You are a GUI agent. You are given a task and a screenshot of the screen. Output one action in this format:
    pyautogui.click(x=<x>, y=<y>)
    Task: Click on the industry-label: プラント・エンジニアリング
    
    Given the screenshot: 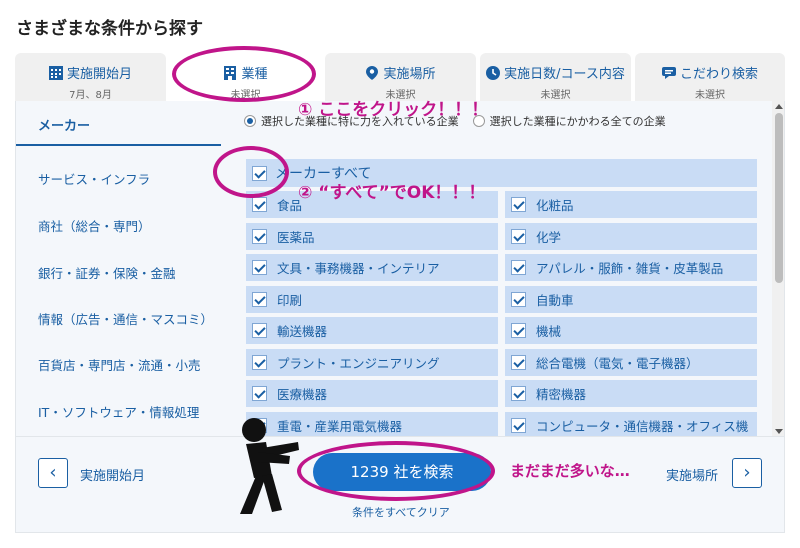 What is the action you would take?
    pyautogui.click(x=358, y=363)
    